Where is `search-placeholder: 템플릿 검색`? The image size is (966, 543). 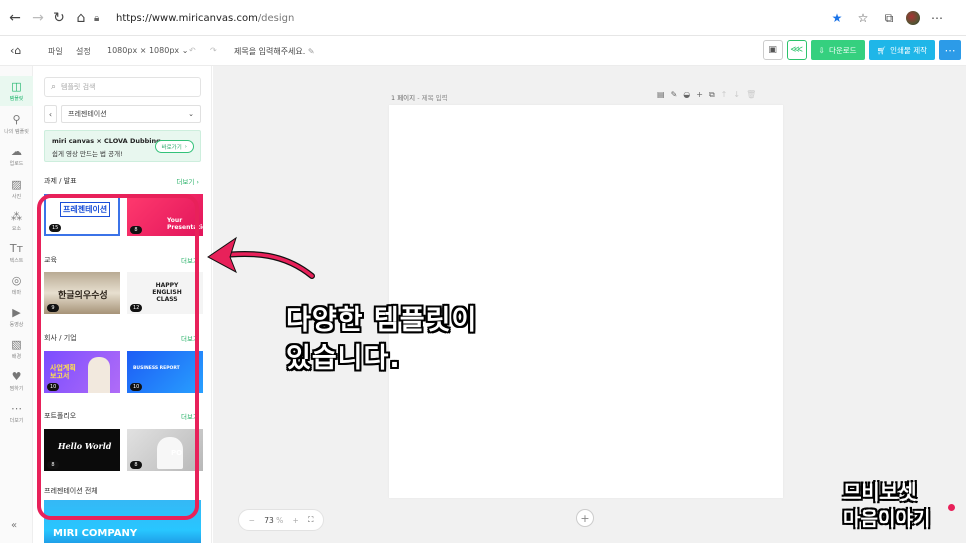 search-placeholder: 템플릿 검색 is located at coordinates (78, 87).